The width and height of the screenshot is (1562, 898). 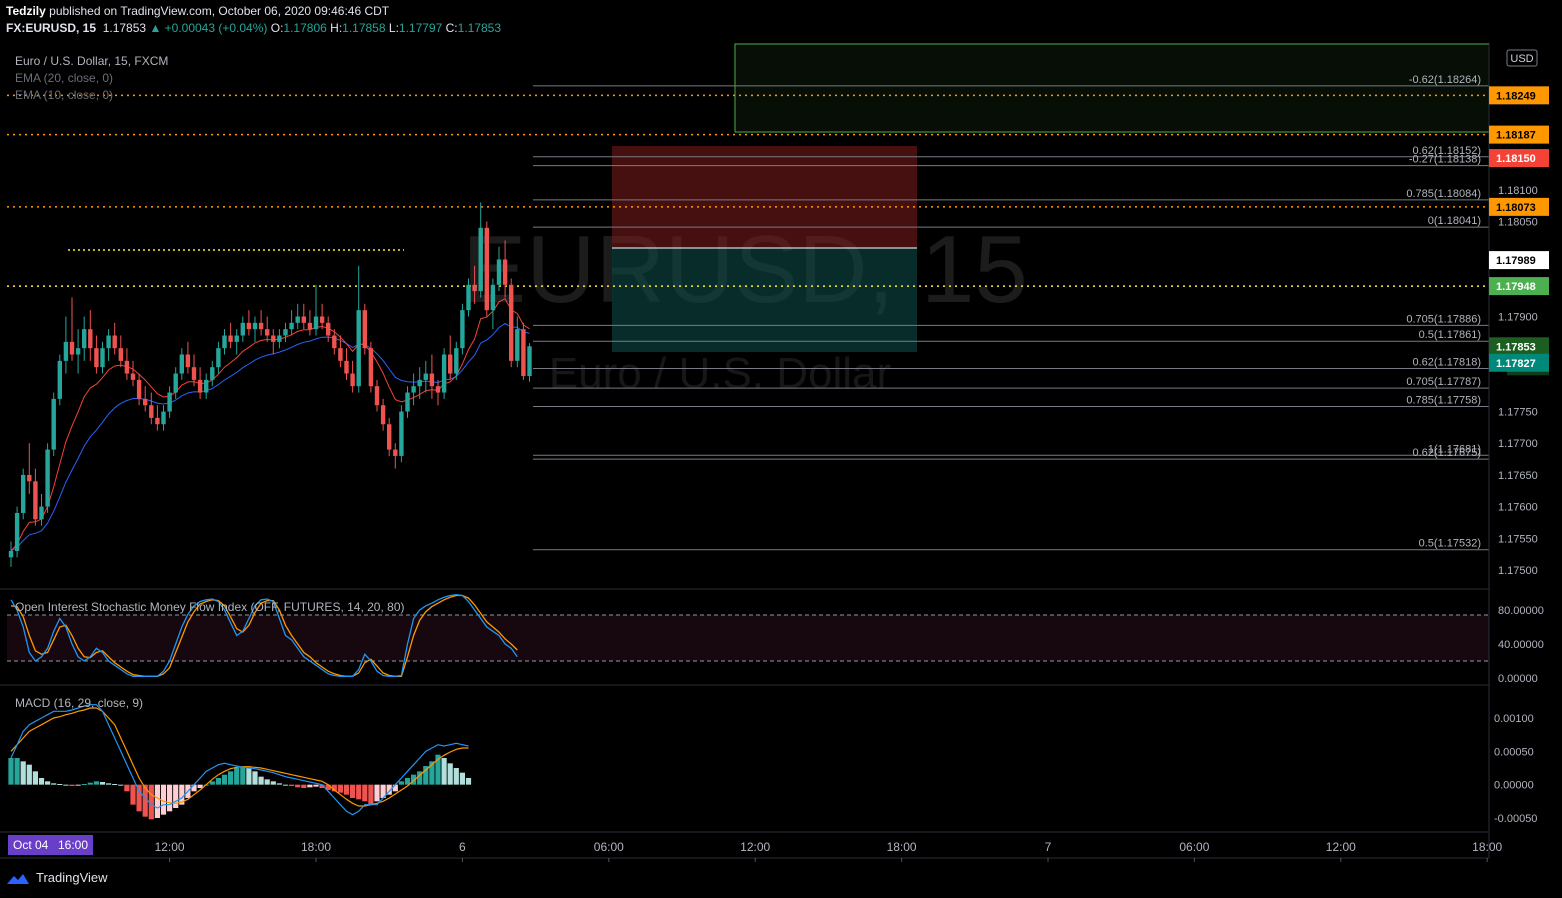 I want to click on brand-name: TradingView, so click(x=72, y=877).